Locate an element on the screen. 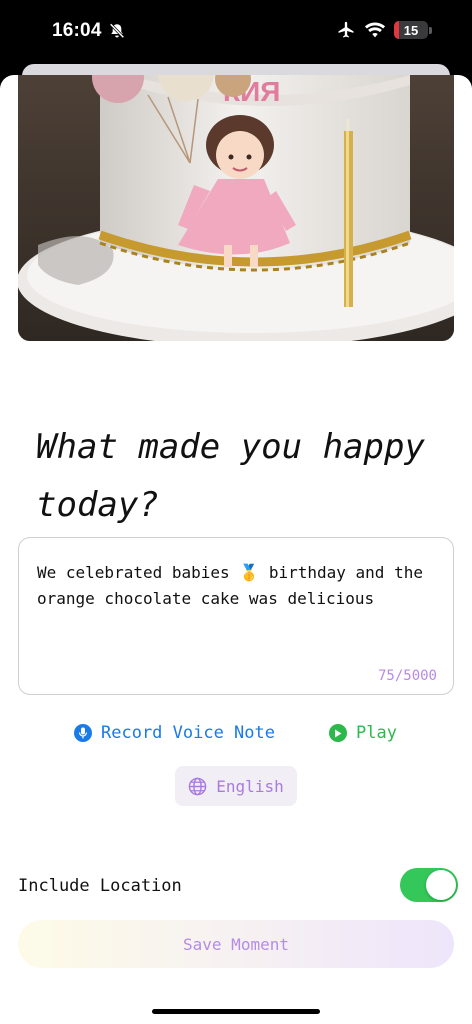  save-moment-label: Save Moment is located at coordinates (236, 944).